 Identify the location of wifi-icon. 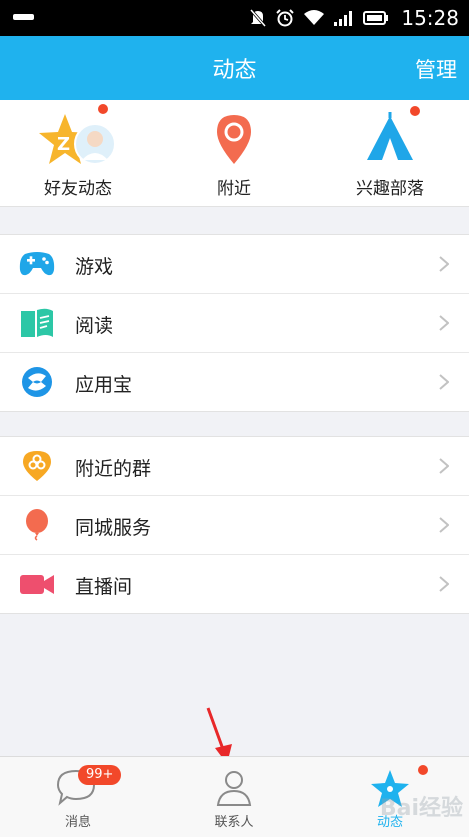
(314, 17).